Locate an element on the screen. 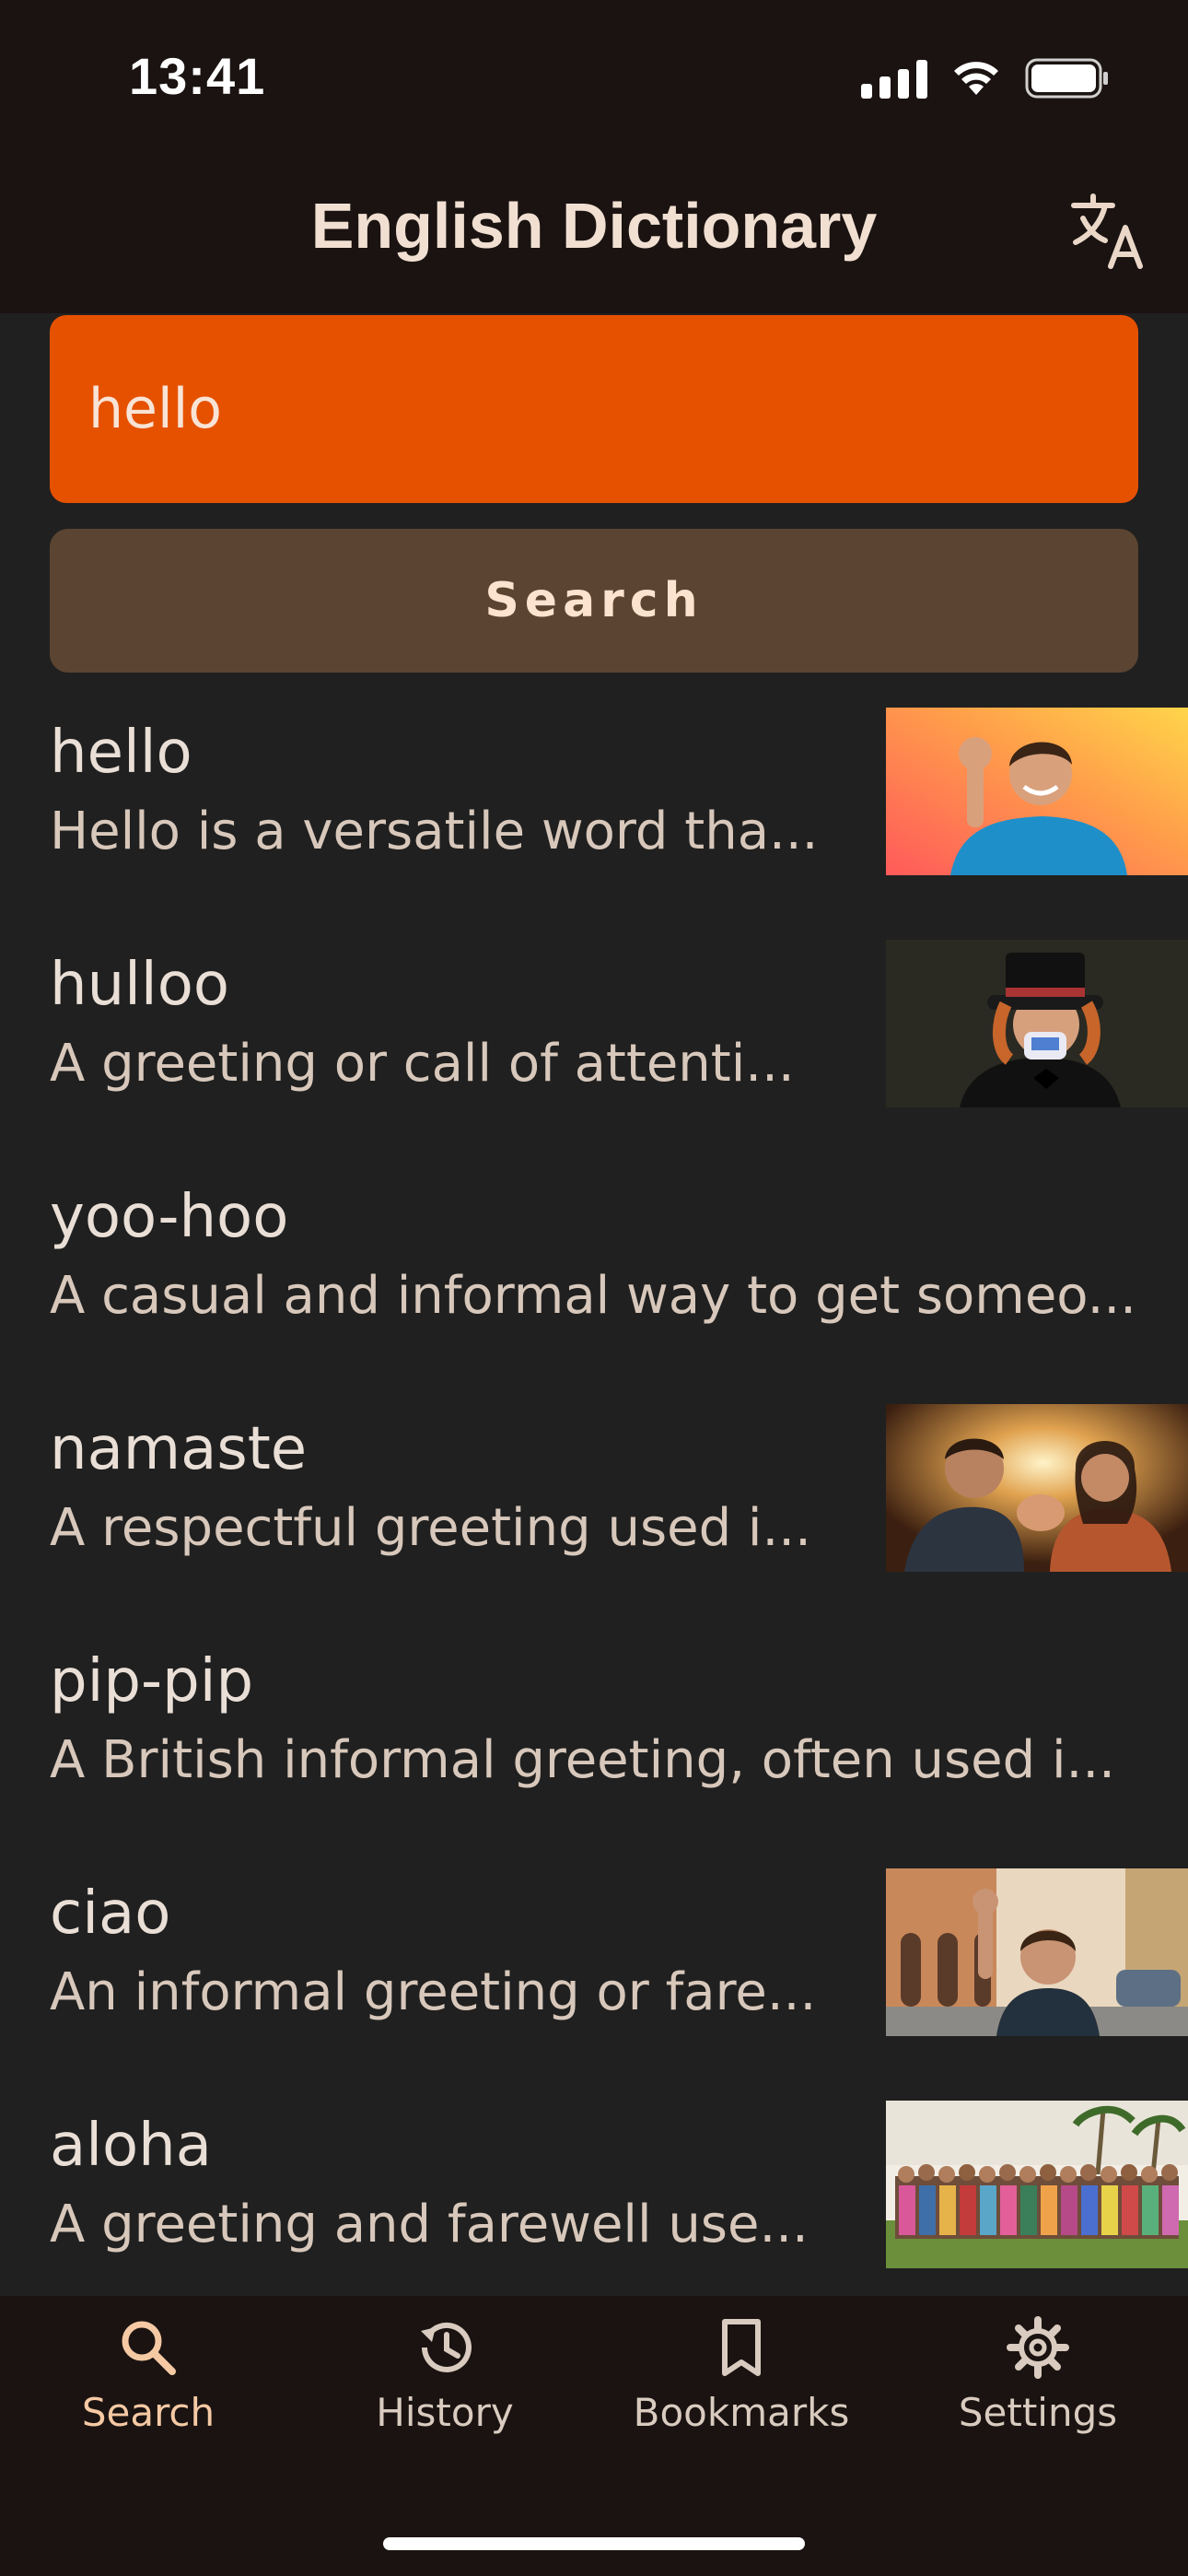 Image resolution: width=1188 pixels, height=2576 pixels. page-title: English Dictionary is located at coordinates (594, 226).